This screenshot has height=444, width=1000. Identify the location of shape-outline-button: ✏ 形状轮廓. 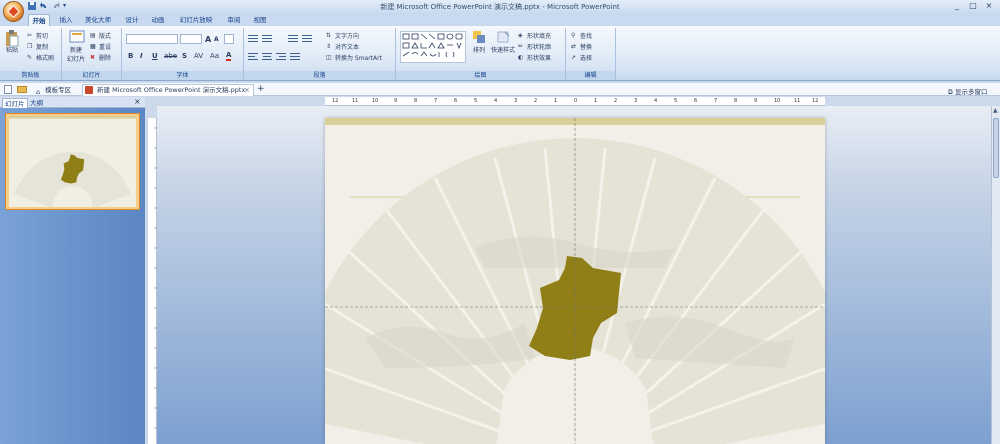
(534, 46).